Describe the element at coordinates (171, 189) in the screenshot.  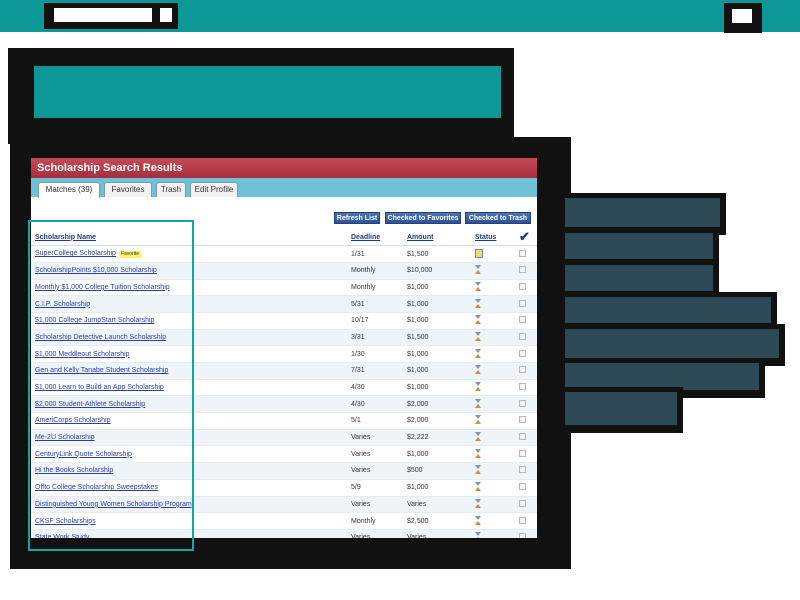
I see `tab-trash: Trash` at that location.